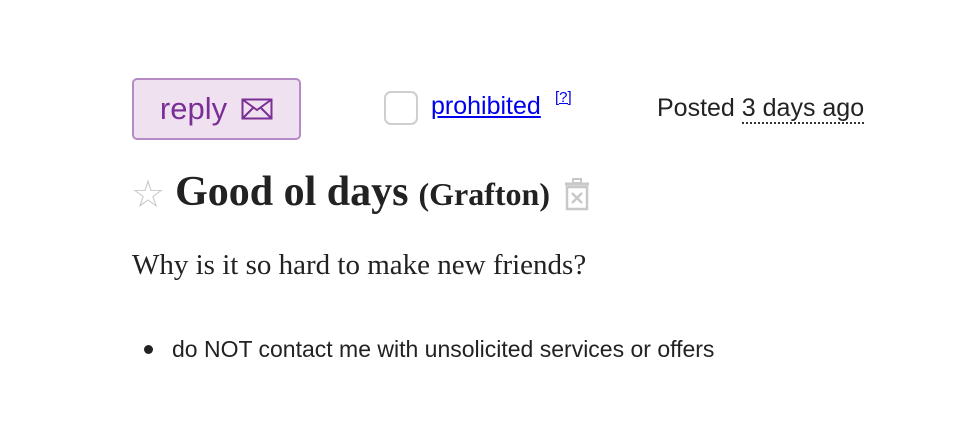 This screenshot has width=966, height=446. Describe the element at coordinates (148, 349) in the screenshot. I see `bullet-icon` at that location.